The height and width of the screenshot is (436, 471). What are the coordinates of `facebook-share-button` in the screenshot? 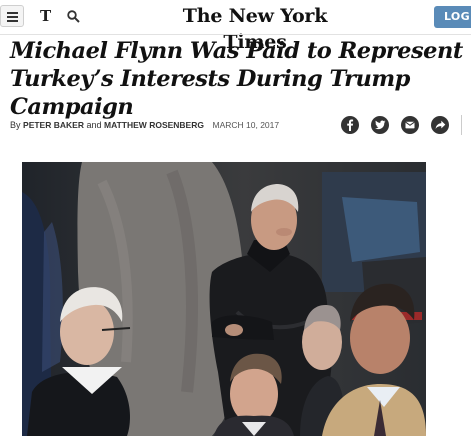 It's located at (350, 125).